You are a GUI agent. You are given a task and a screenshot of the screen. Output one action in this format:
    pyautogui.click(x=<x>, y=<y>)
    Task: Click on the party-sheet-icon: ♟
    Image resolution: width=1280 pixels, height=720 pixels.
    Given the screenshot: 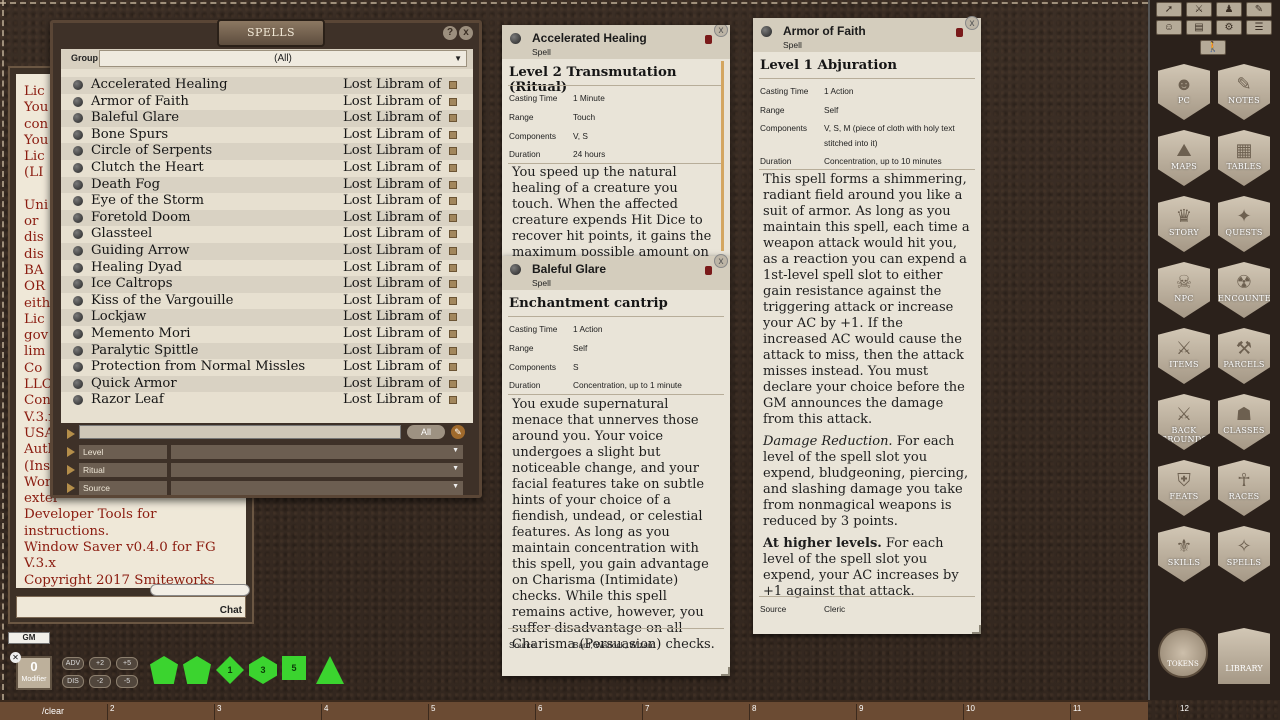 What is the action you would take?
    pyautogui.click(x=1229, y=9)
    